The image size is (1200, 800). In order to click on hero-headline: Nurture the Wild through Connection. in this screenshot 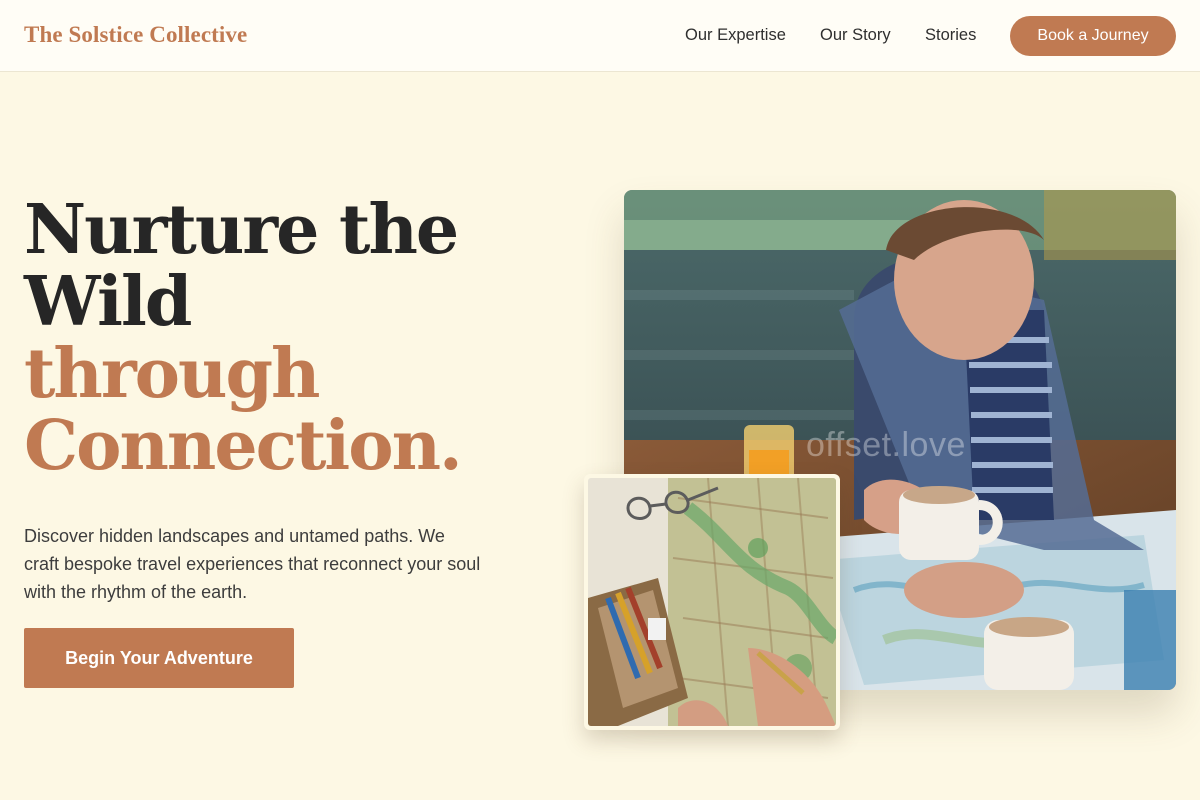, I will do `click(243, 338)`.